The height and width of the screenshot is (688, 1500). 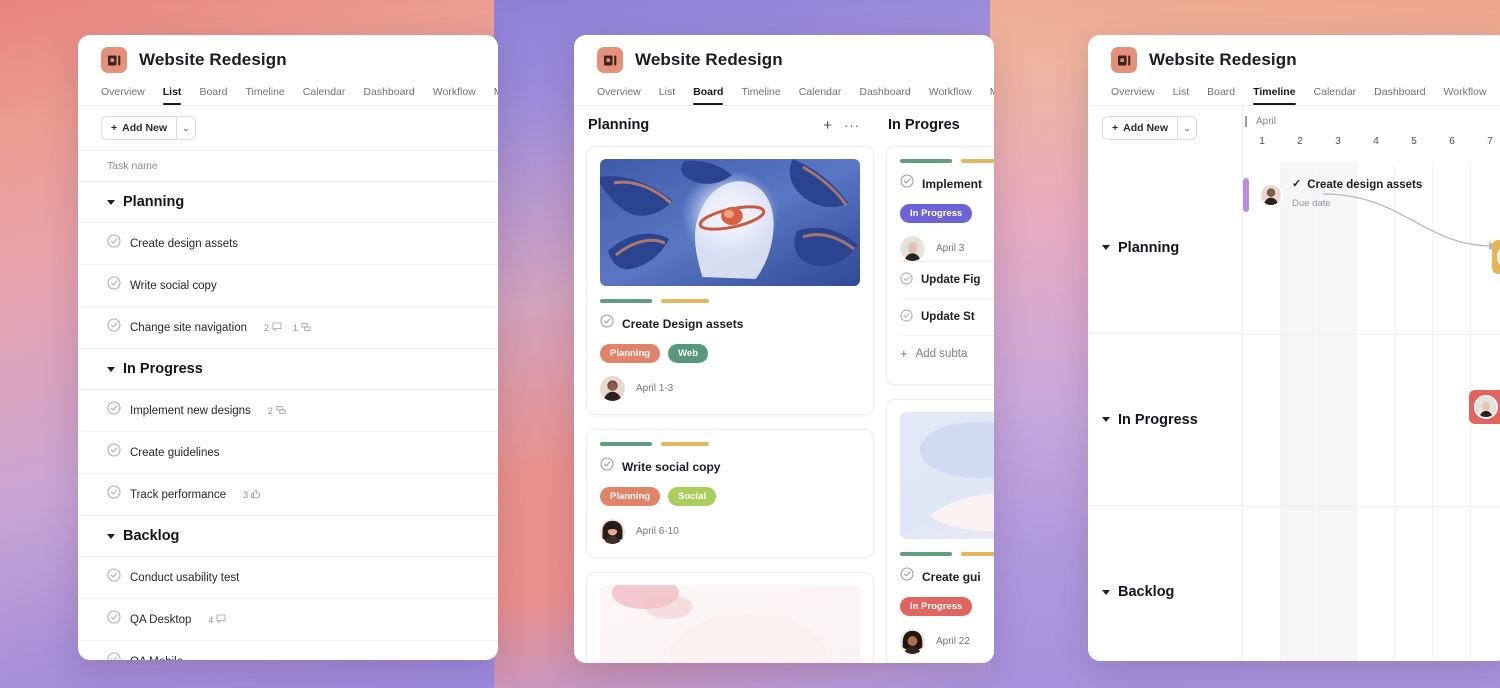 What do you see at coordinates (288, 202) in the screenshot?
I see `group-header-planning: Planning` at bounding box center [288, 202].